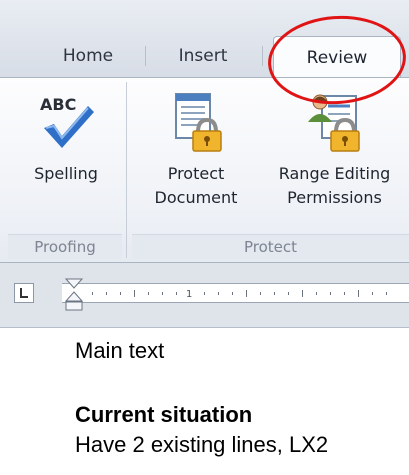 This screenshot has width=409, height=475. I want to click on ruler-ticks: 1, so click(239, 294).